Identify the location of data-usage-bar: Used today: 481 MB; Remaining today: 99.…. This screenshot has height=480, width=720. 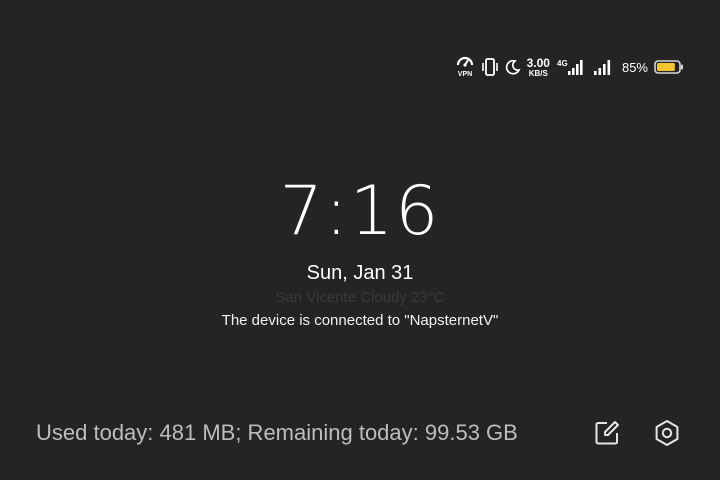
(360, 433).